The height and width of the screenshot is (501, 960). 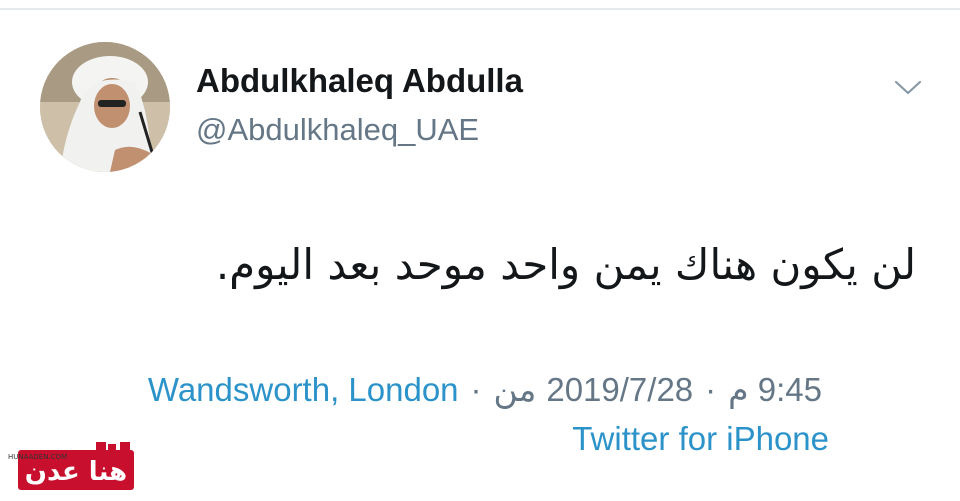 I want to click on from-label: من, so click(x=515, y=389).